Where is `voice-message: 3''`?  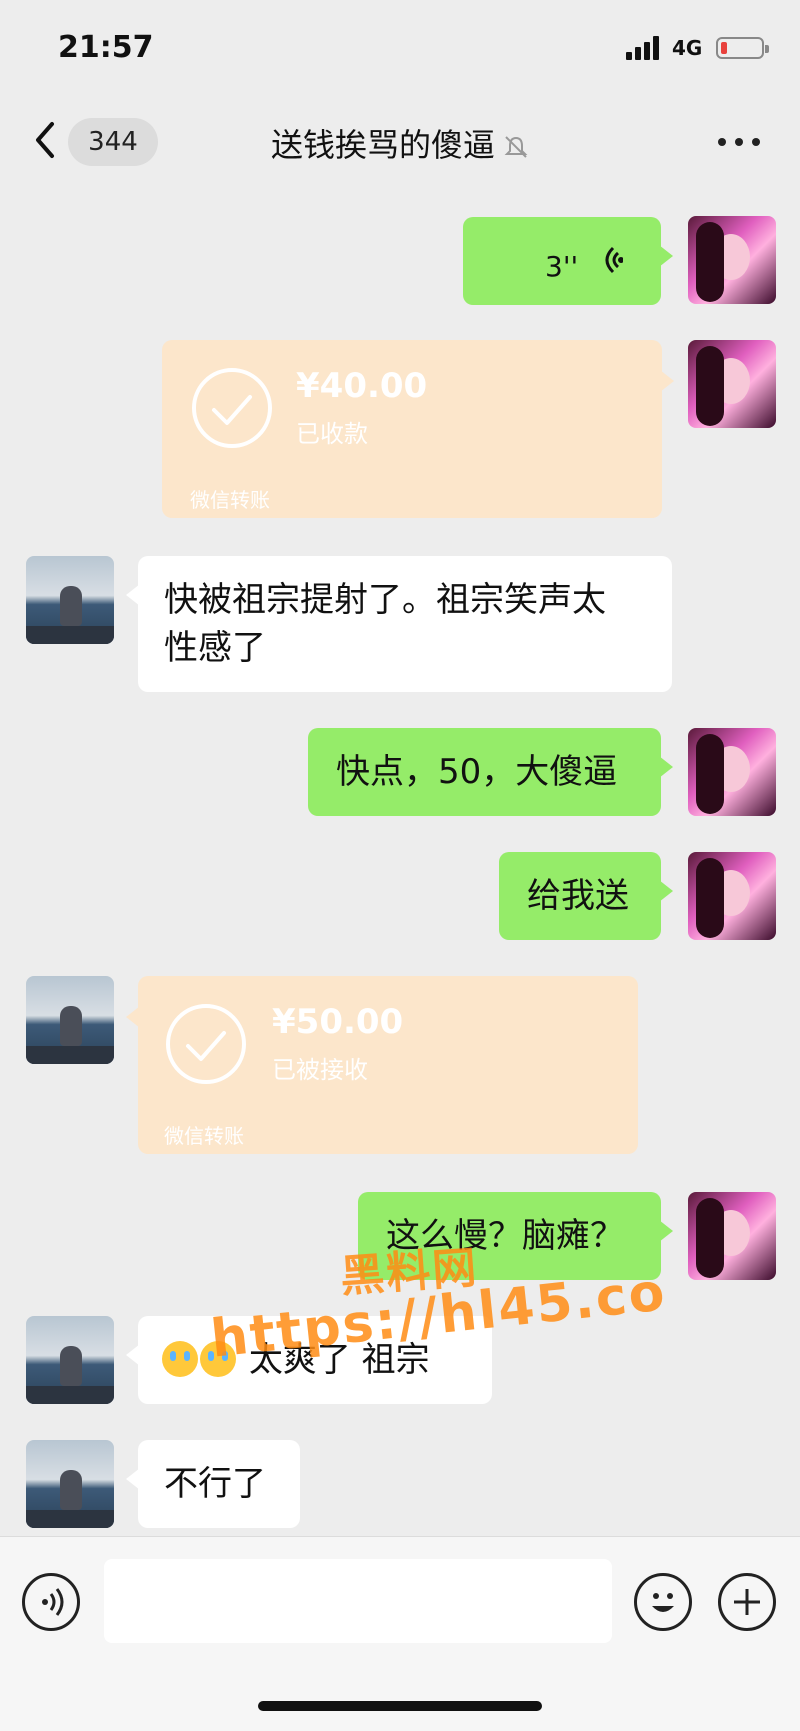 voice-message: 3'' is located at coordinates (568, 261).